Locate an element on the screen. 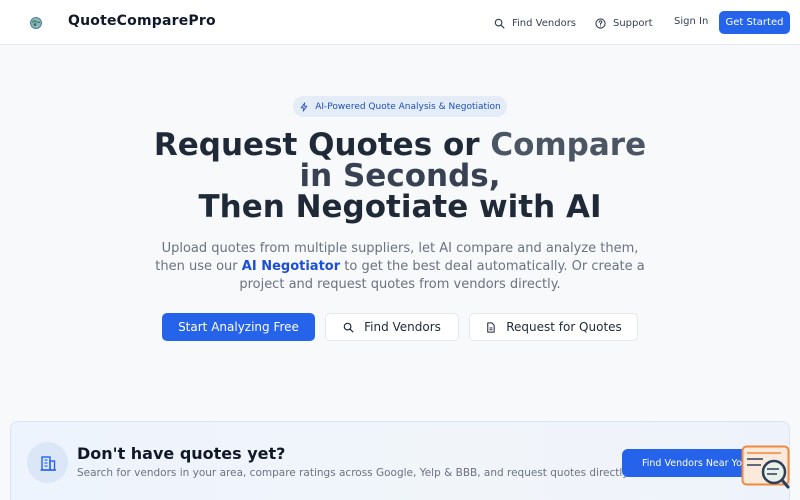 The image size is (800, 500). nav-support: Support is located at coordinates (624, 23).